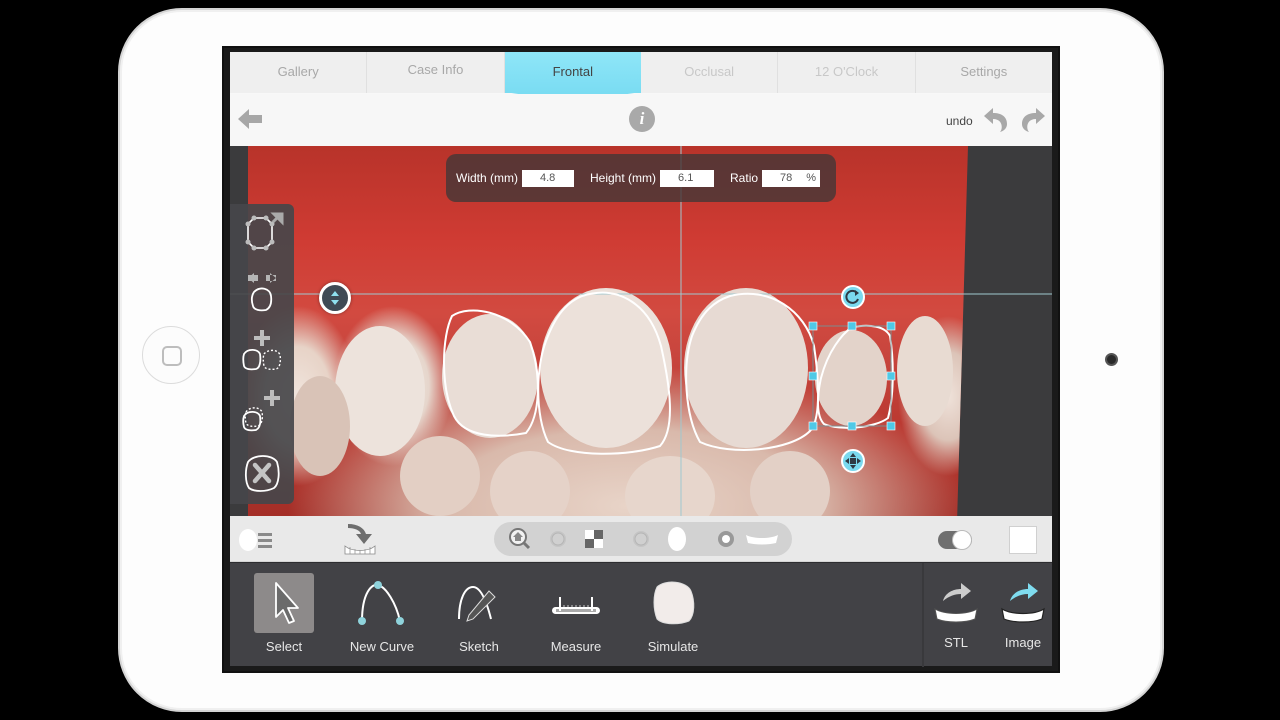  Describe the element at coordinates (520, 539) in the screenshot. I see `zoom-home-icon` at that location.